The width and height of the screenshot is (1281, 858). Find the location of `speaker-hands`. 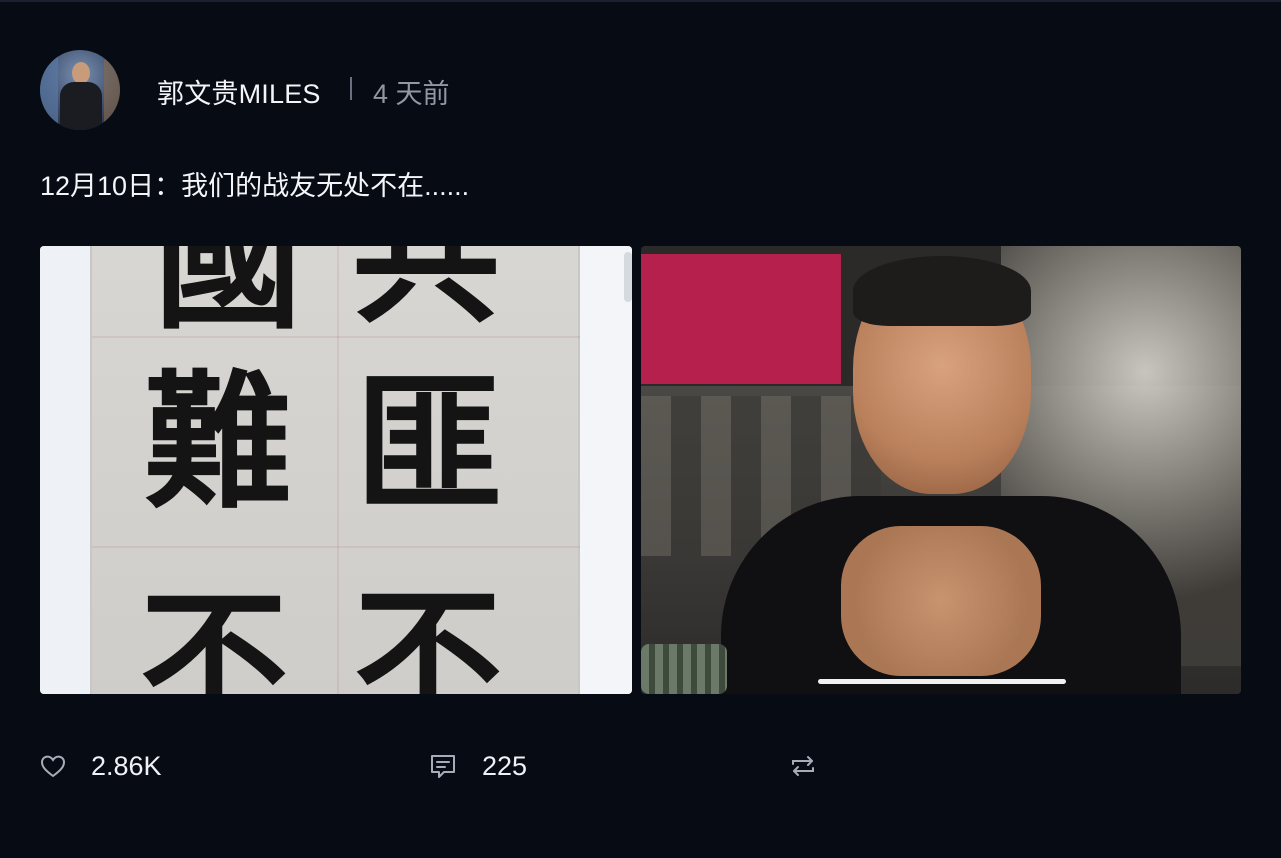

speaker-hands is located at coordinates (941, 601).